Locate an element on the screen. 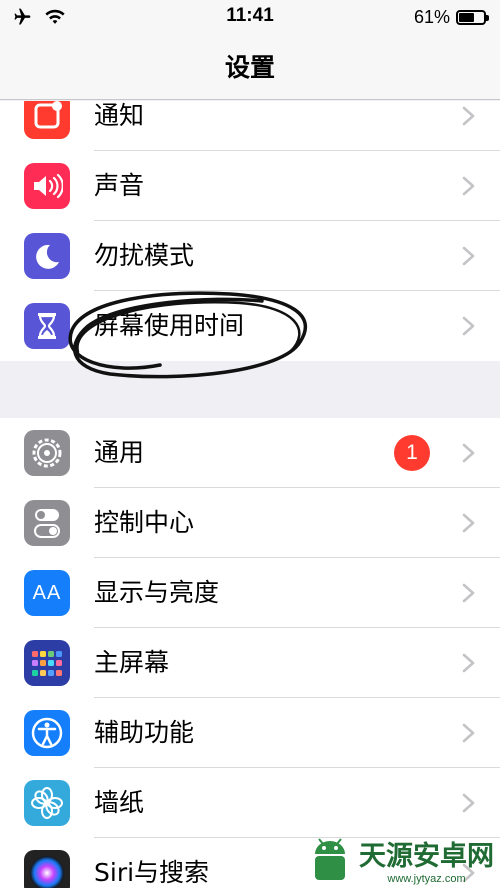 Image resolution: width=500 pixels, height=888 pixels. home-screen-icon is located at coordinates (47, 663).